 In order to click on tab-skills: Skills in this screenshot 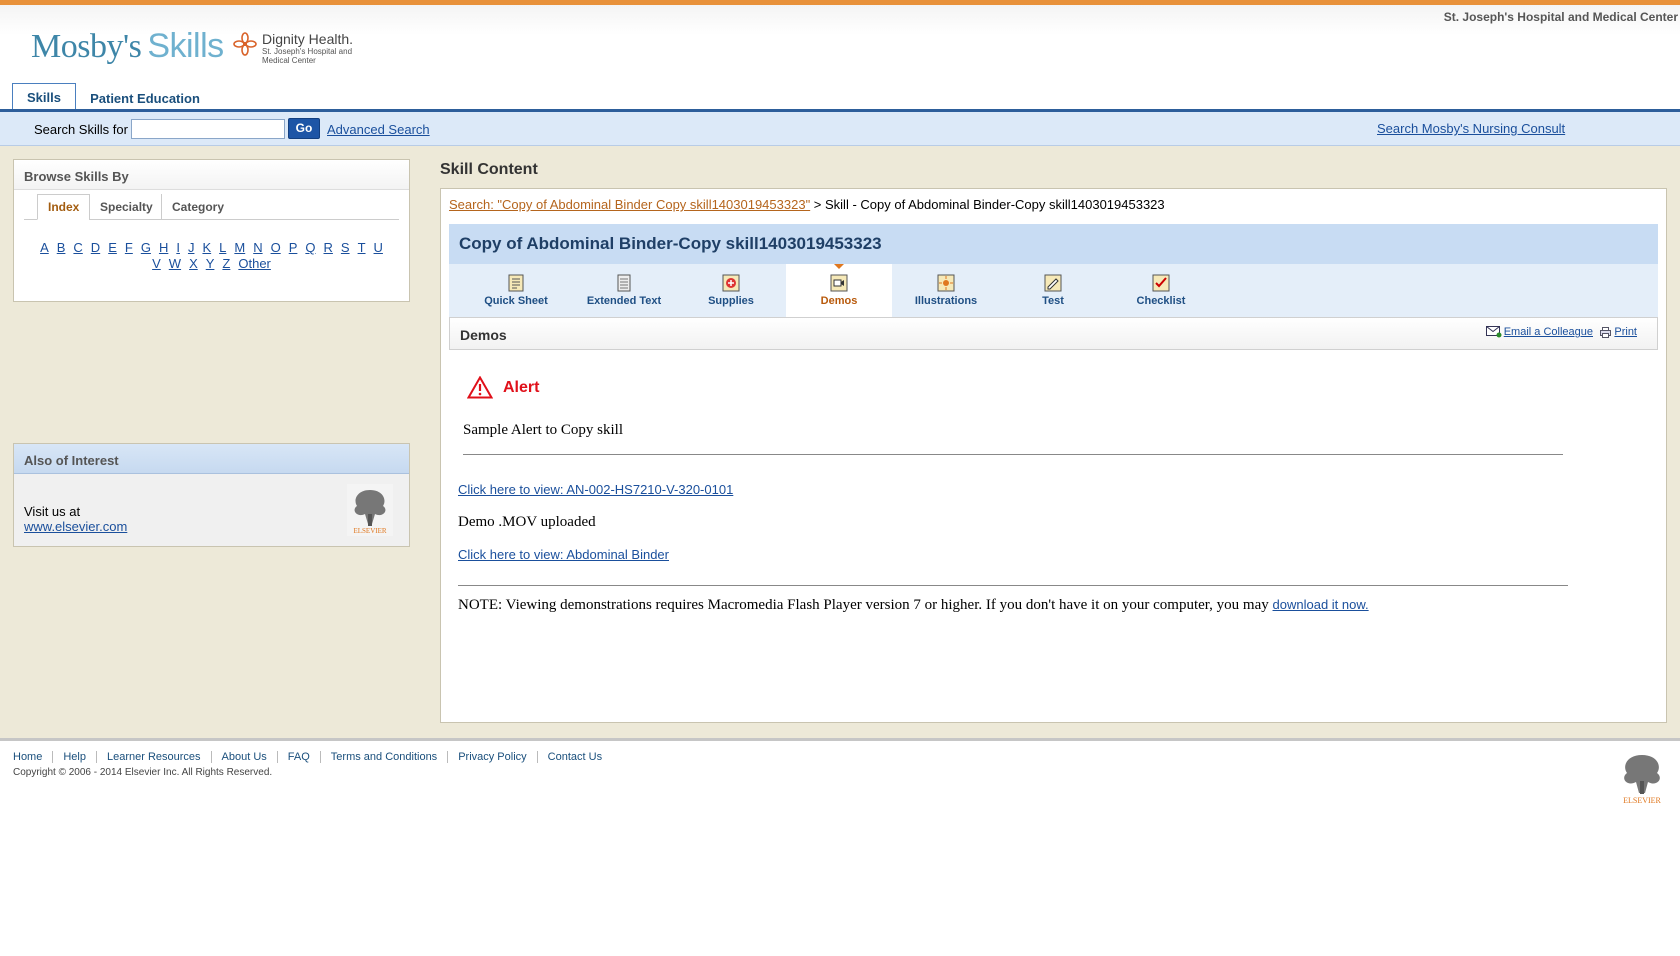, I will do `click(44, 96)`.